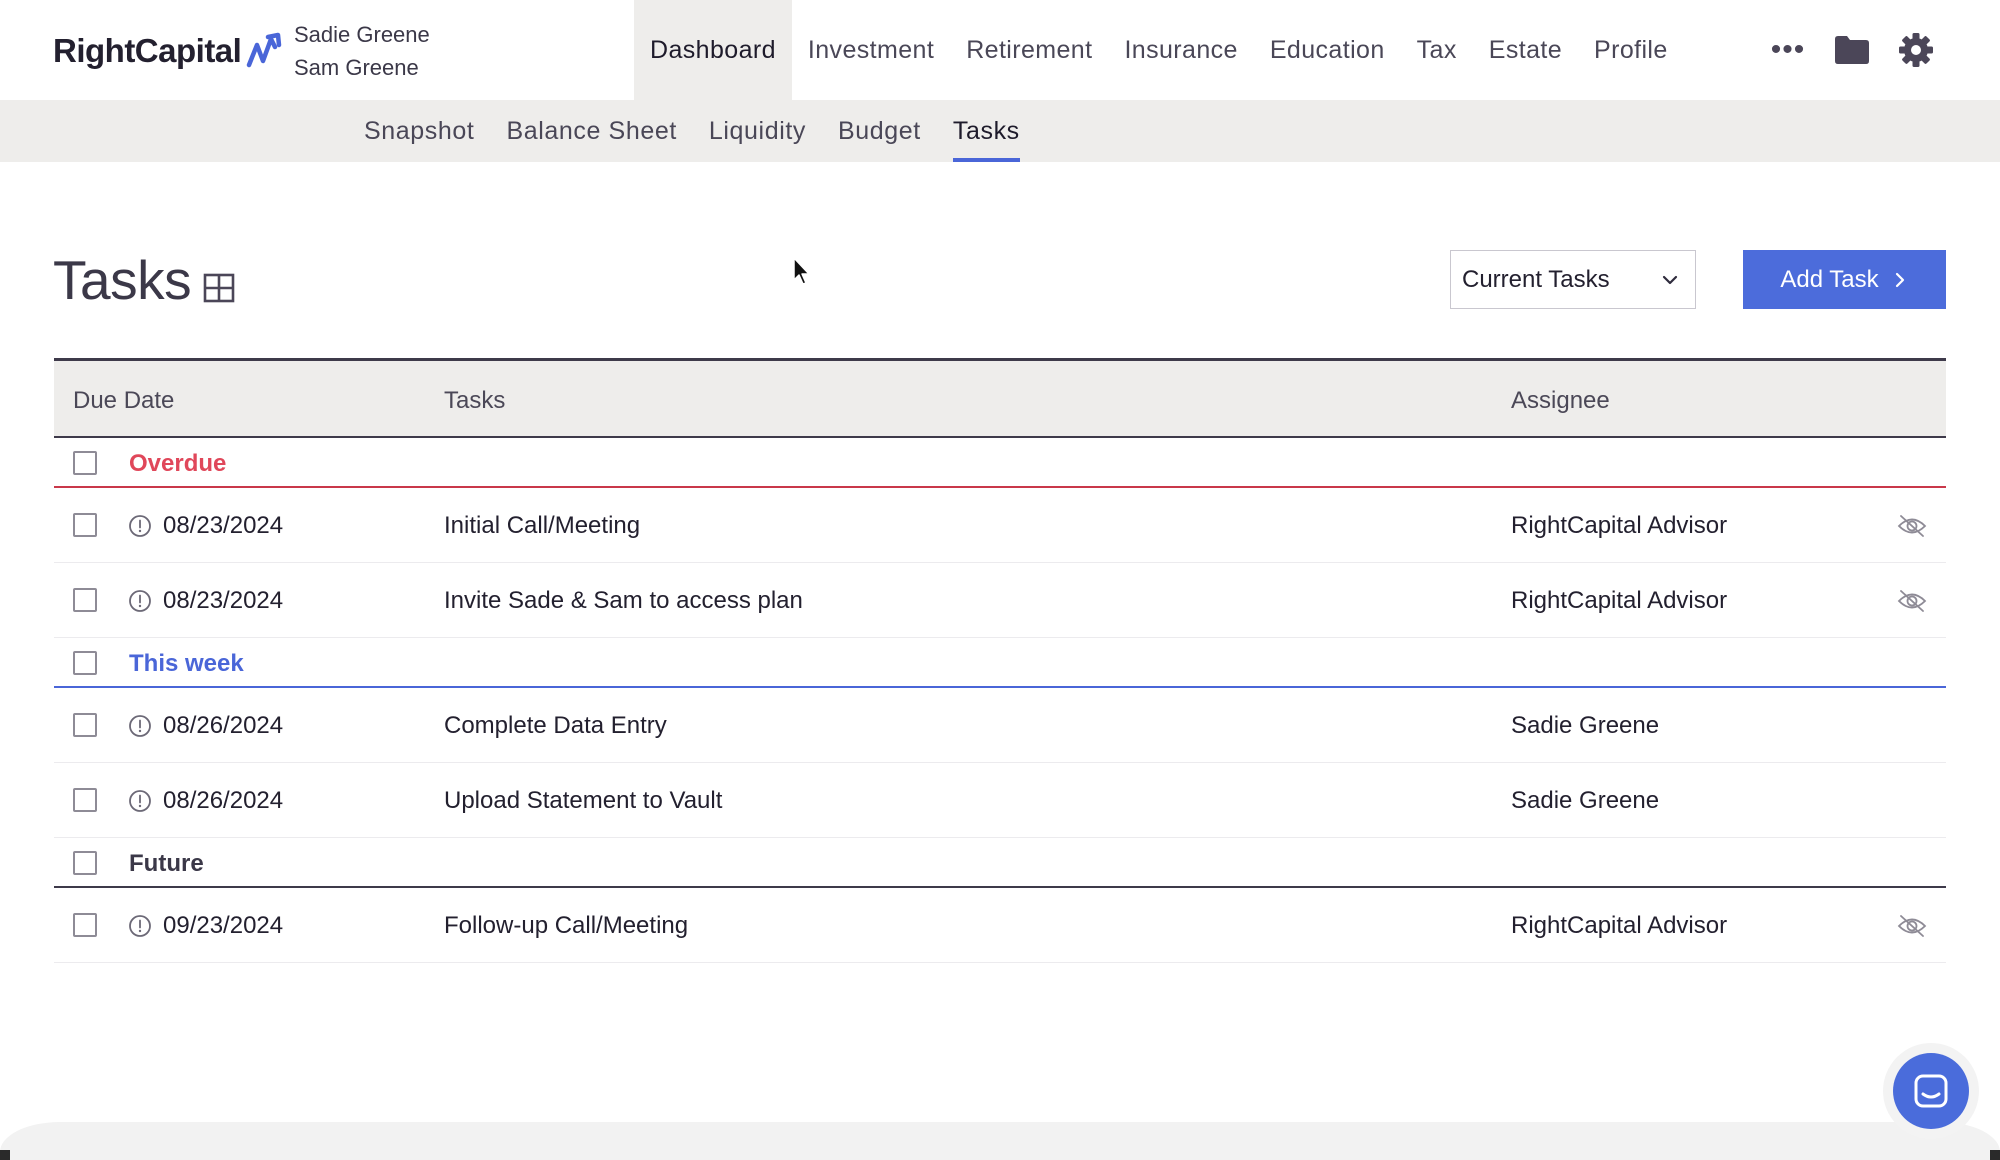 The image size is (2000, 1160). I want to click on page-title: Tasks, so click(122, 280).